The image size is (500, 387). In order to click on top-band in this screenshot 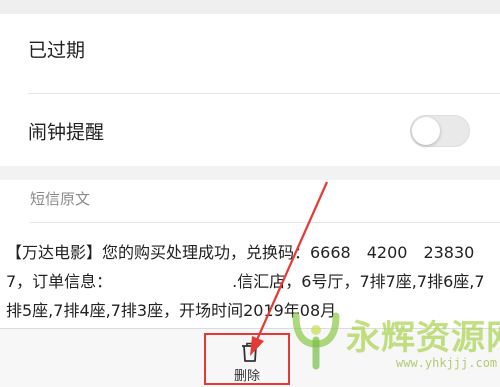, I will do `click(250, 7)`.